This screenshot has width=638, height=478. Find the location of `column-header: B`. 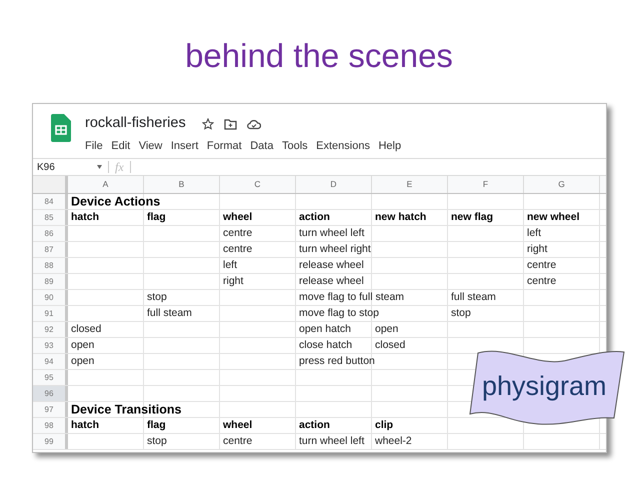

column-header: B is located at coordinates (182, 184).